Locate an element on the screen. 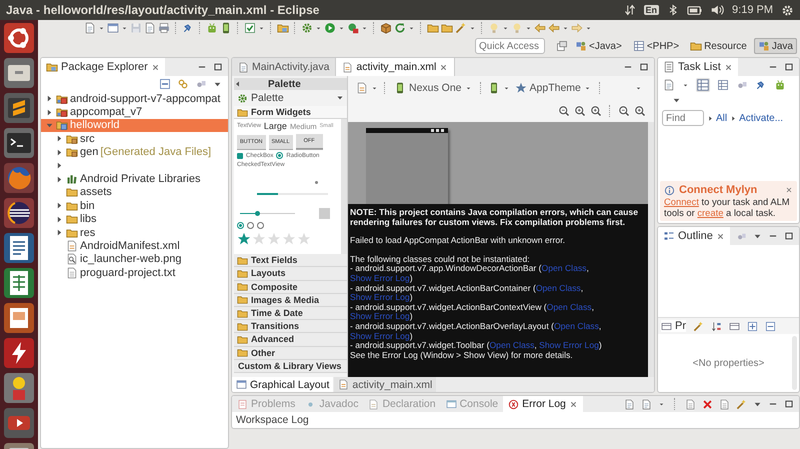 The image size is (800, 449). palette-category: Advanced is located at coordinates (290, 339).